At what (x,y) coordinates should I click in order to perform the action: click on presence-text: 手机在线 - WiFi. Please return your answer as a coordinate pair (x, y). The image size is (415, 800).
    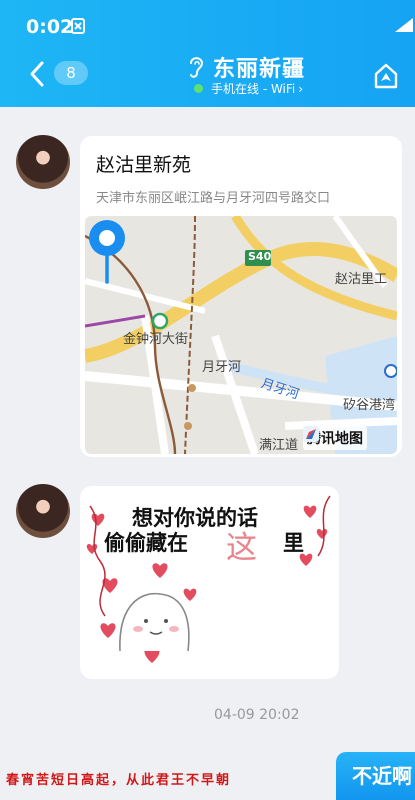
    Looking at the image, I should click on (253, 89).